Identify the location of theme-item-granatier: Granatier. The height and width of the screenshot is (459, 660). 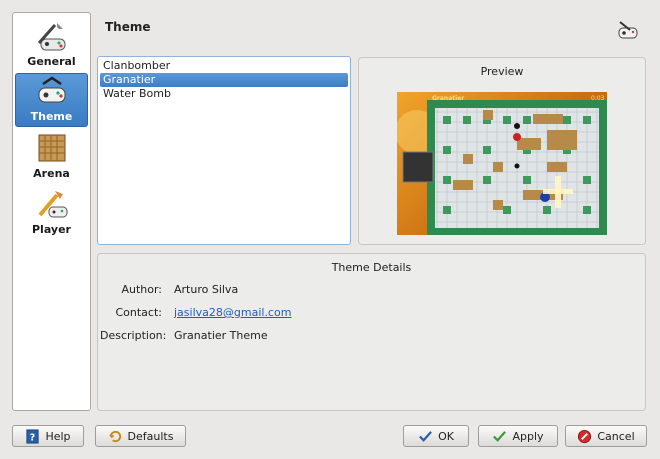
(224, 80).